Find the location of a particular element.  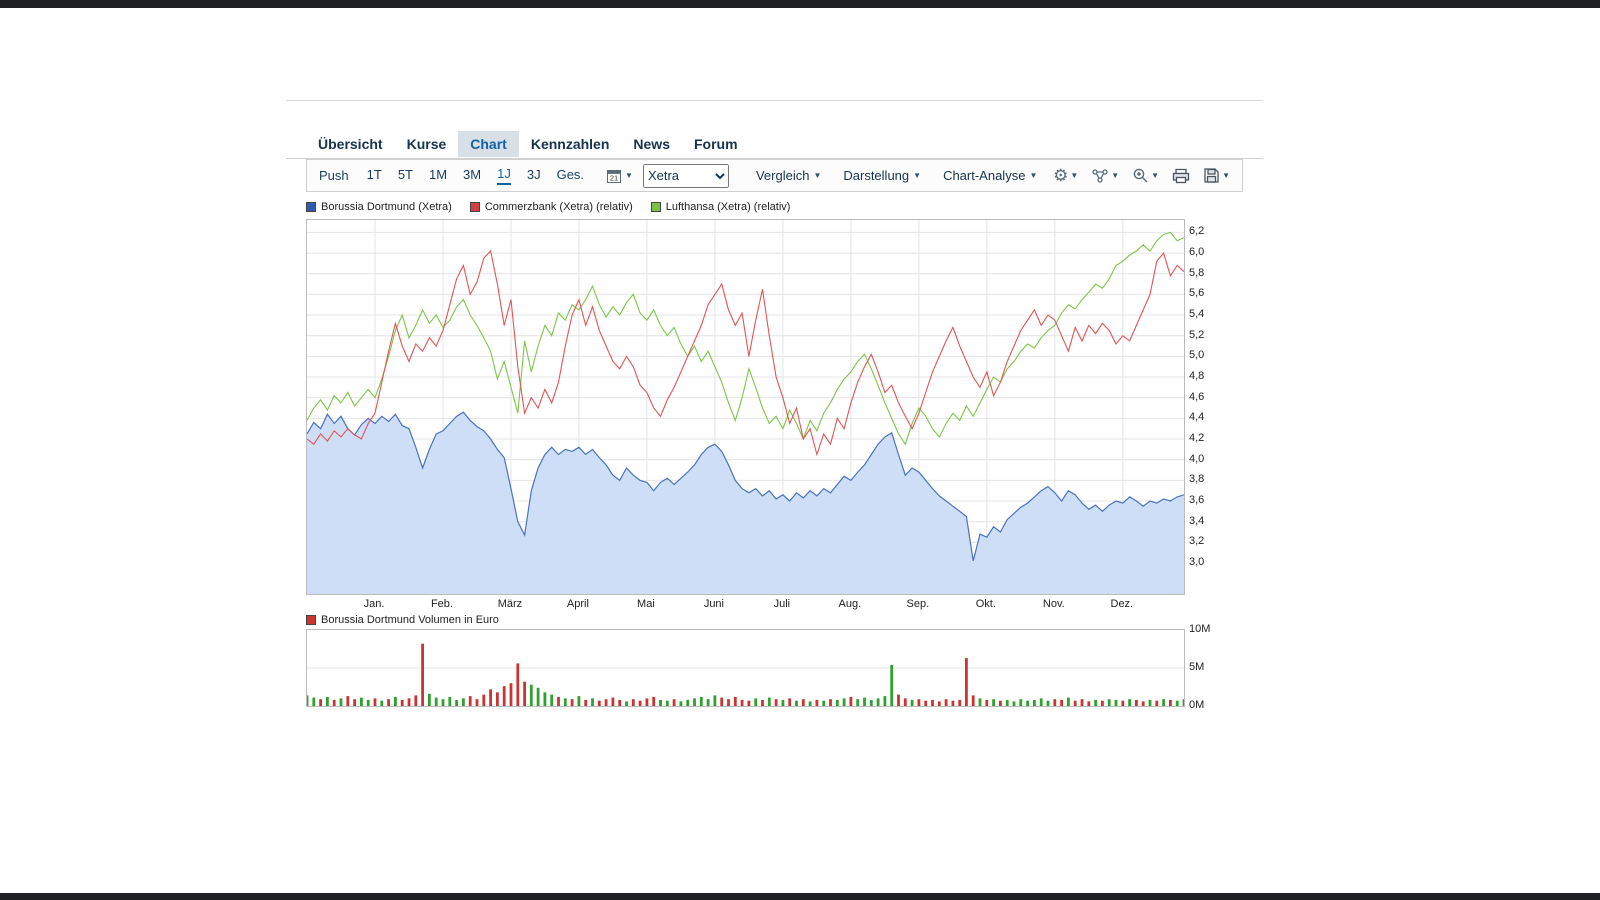

x-axis-tick: Feb. is located at coordinates (441, 604).